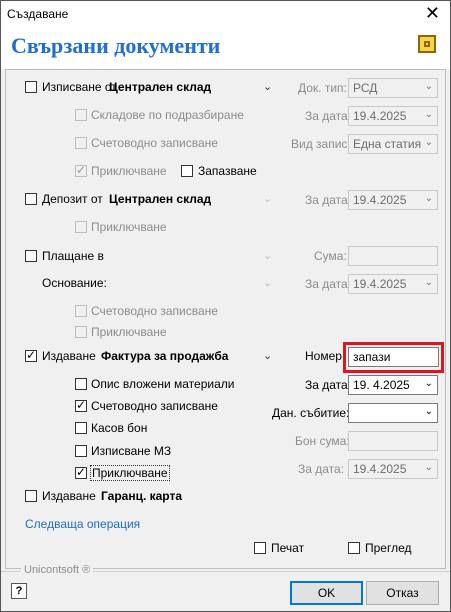  What do you see at coordinates (73, 256) in the screenshot?
I see `payment-label: Плащане в` at bounding box center [73, 256].